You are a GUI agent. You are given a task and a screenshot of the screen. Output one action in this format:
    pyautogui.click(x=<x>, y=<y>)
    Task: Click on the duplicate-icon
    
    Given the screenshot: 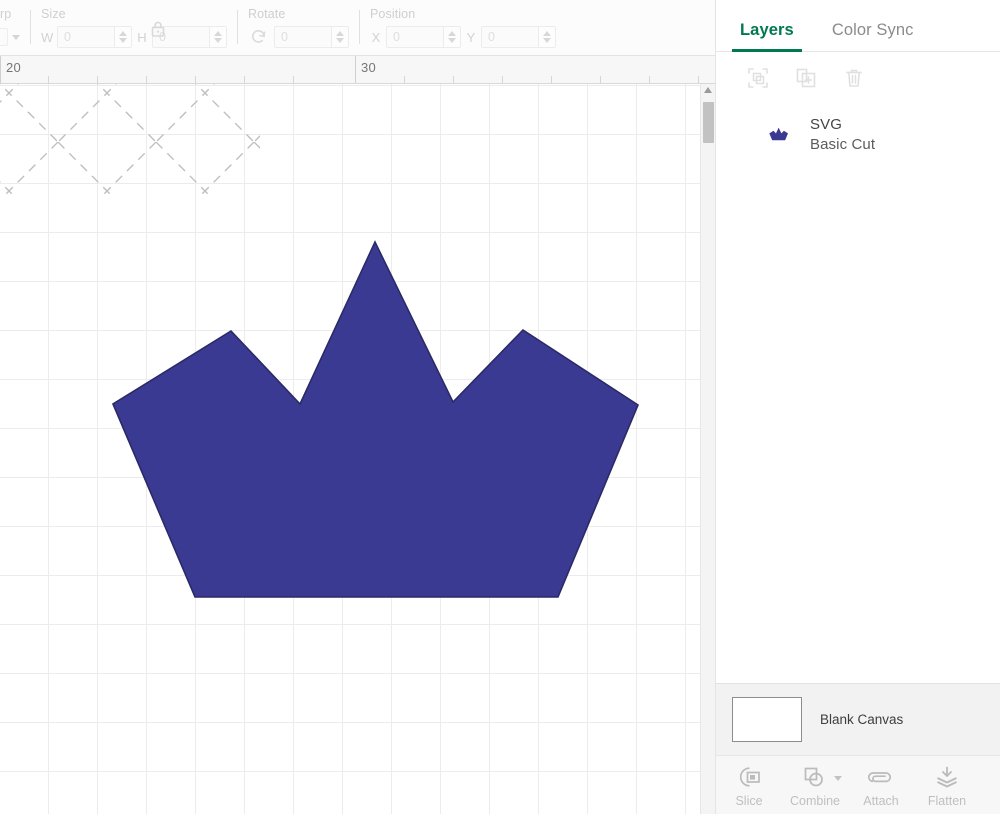 What is the action you would take?
    pyautogui.click(x=806, y=78)
    